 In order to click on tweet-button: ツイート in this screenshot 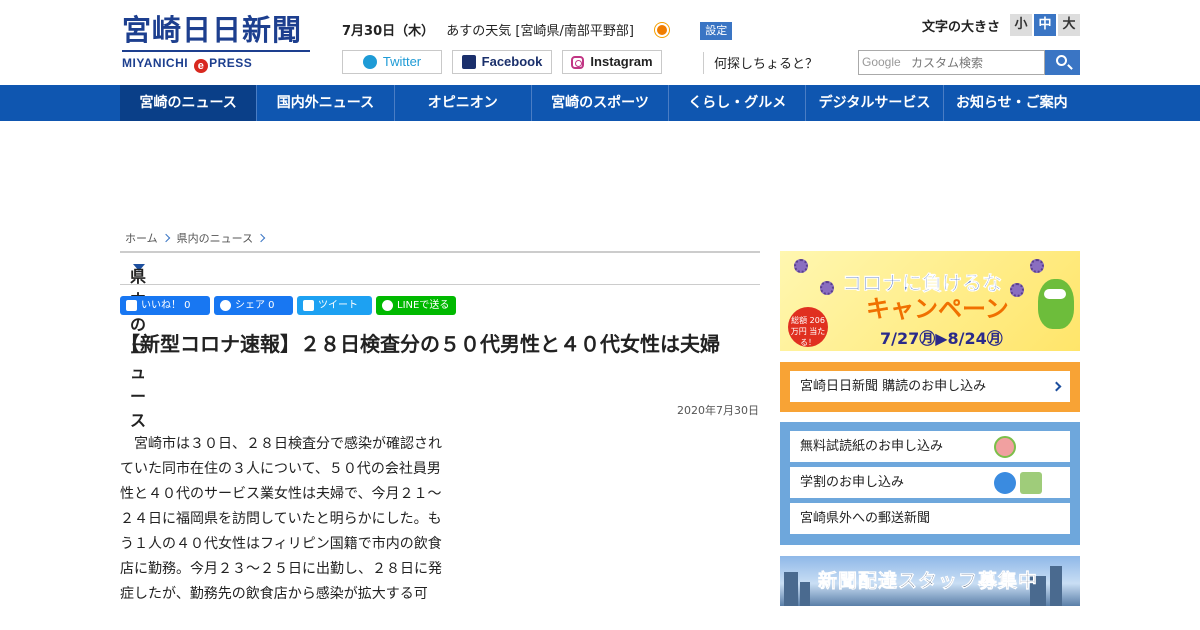, I will do `click(334, 305)`.